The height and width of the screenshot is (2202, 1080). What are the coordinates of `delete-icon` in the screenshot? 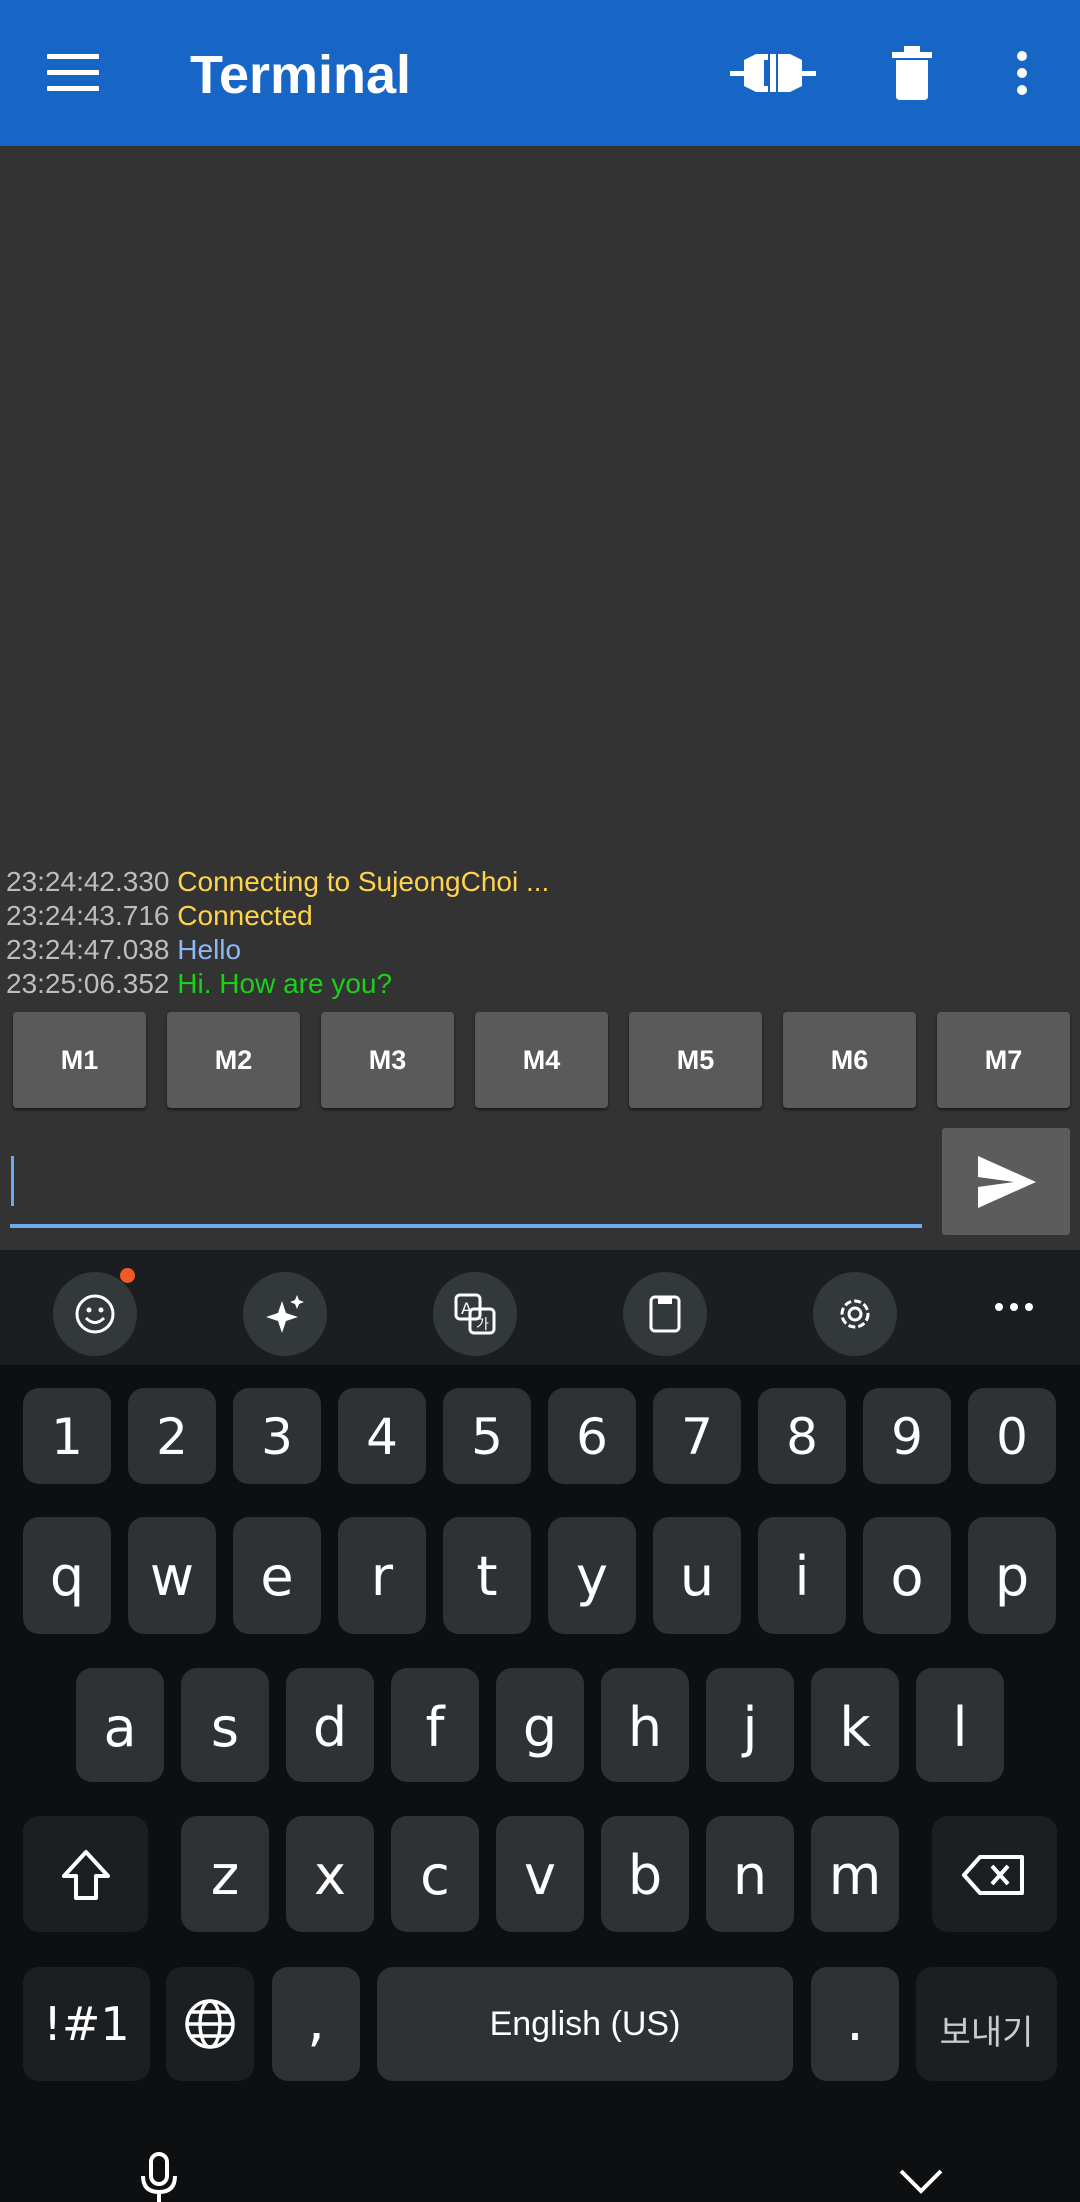 It's located at (912, 73).